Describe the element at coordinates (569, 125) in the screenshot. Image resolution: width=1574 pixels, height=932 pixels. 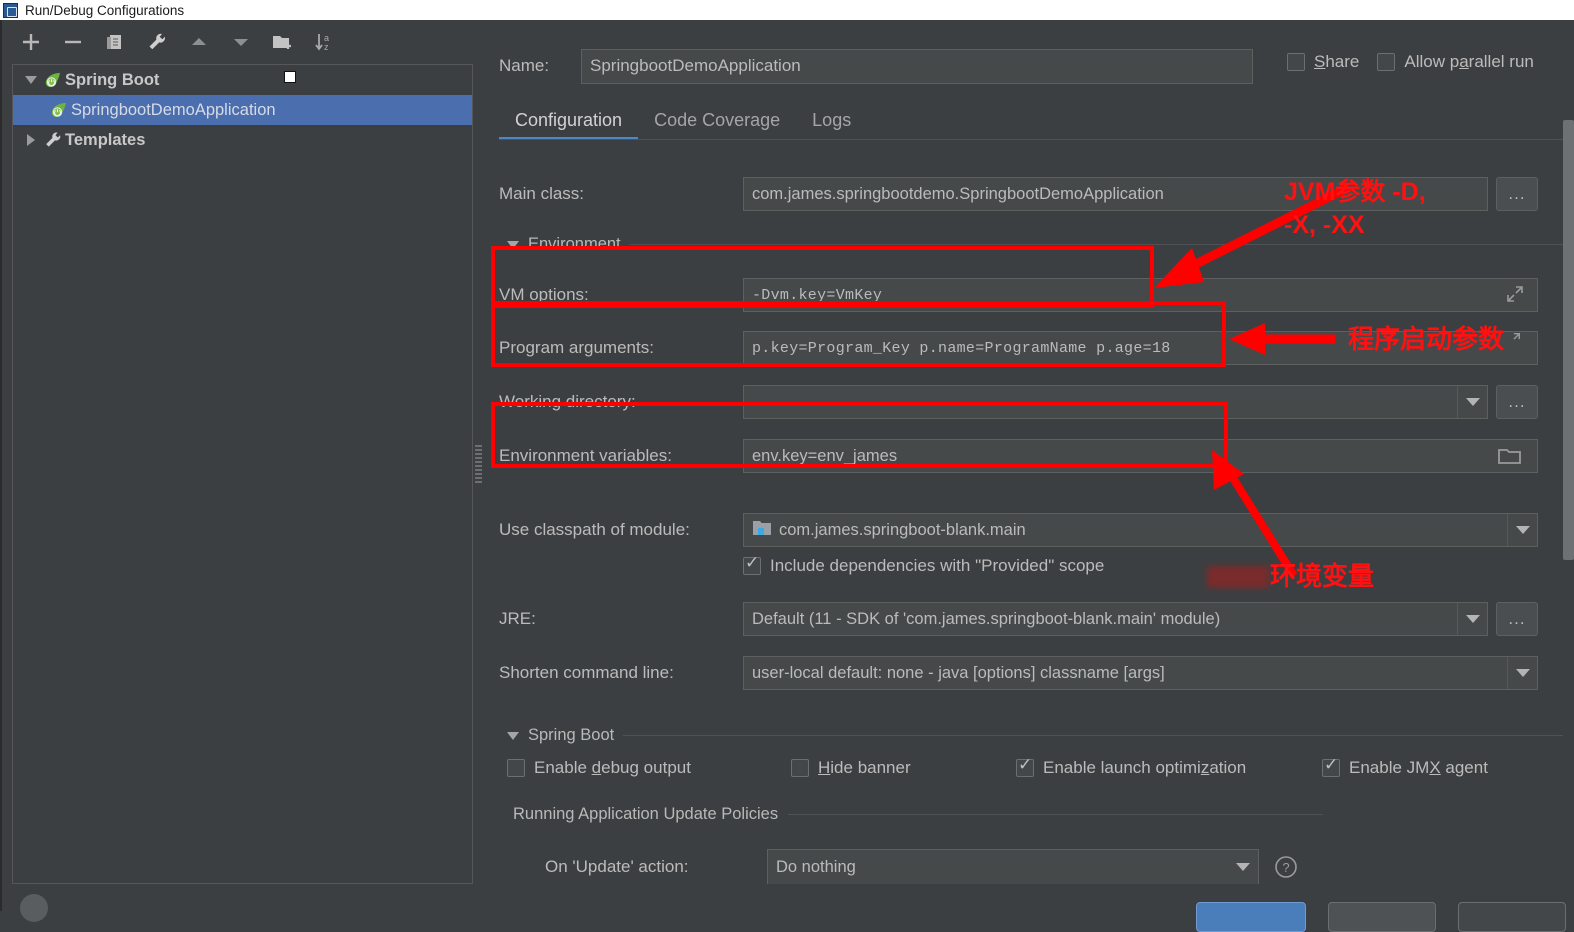
I see `tab-configuration: Configuration` at that location.